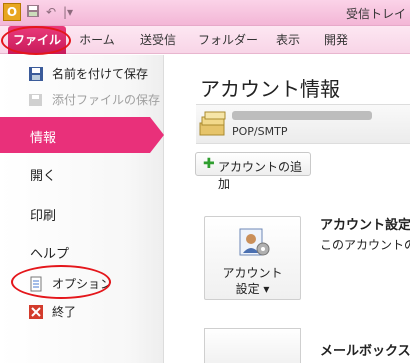 Image resolution: width=410 pixels, height=363 pixels. I want to click on tab-view: 表示, so click(288, 40).